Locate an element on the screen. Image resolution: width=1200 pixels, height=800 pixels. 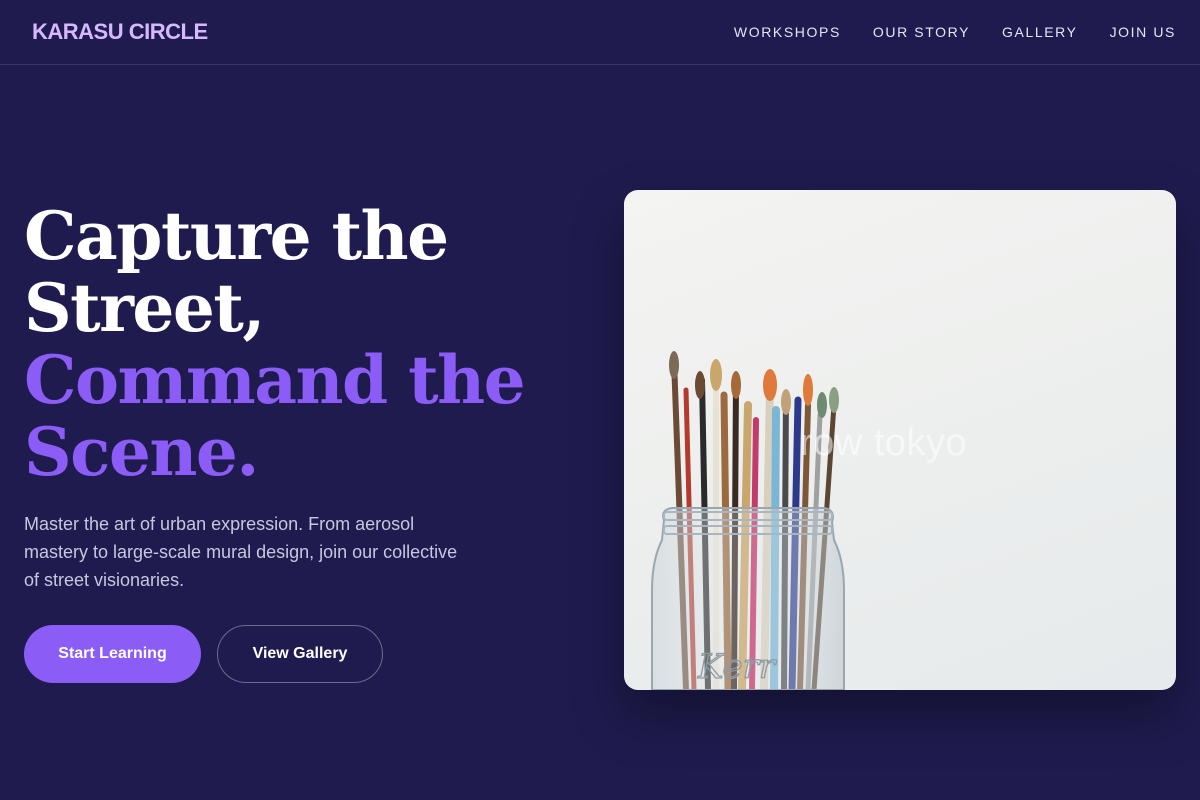
hero-title-line-2: Street, is located at coordinates (144, 308).